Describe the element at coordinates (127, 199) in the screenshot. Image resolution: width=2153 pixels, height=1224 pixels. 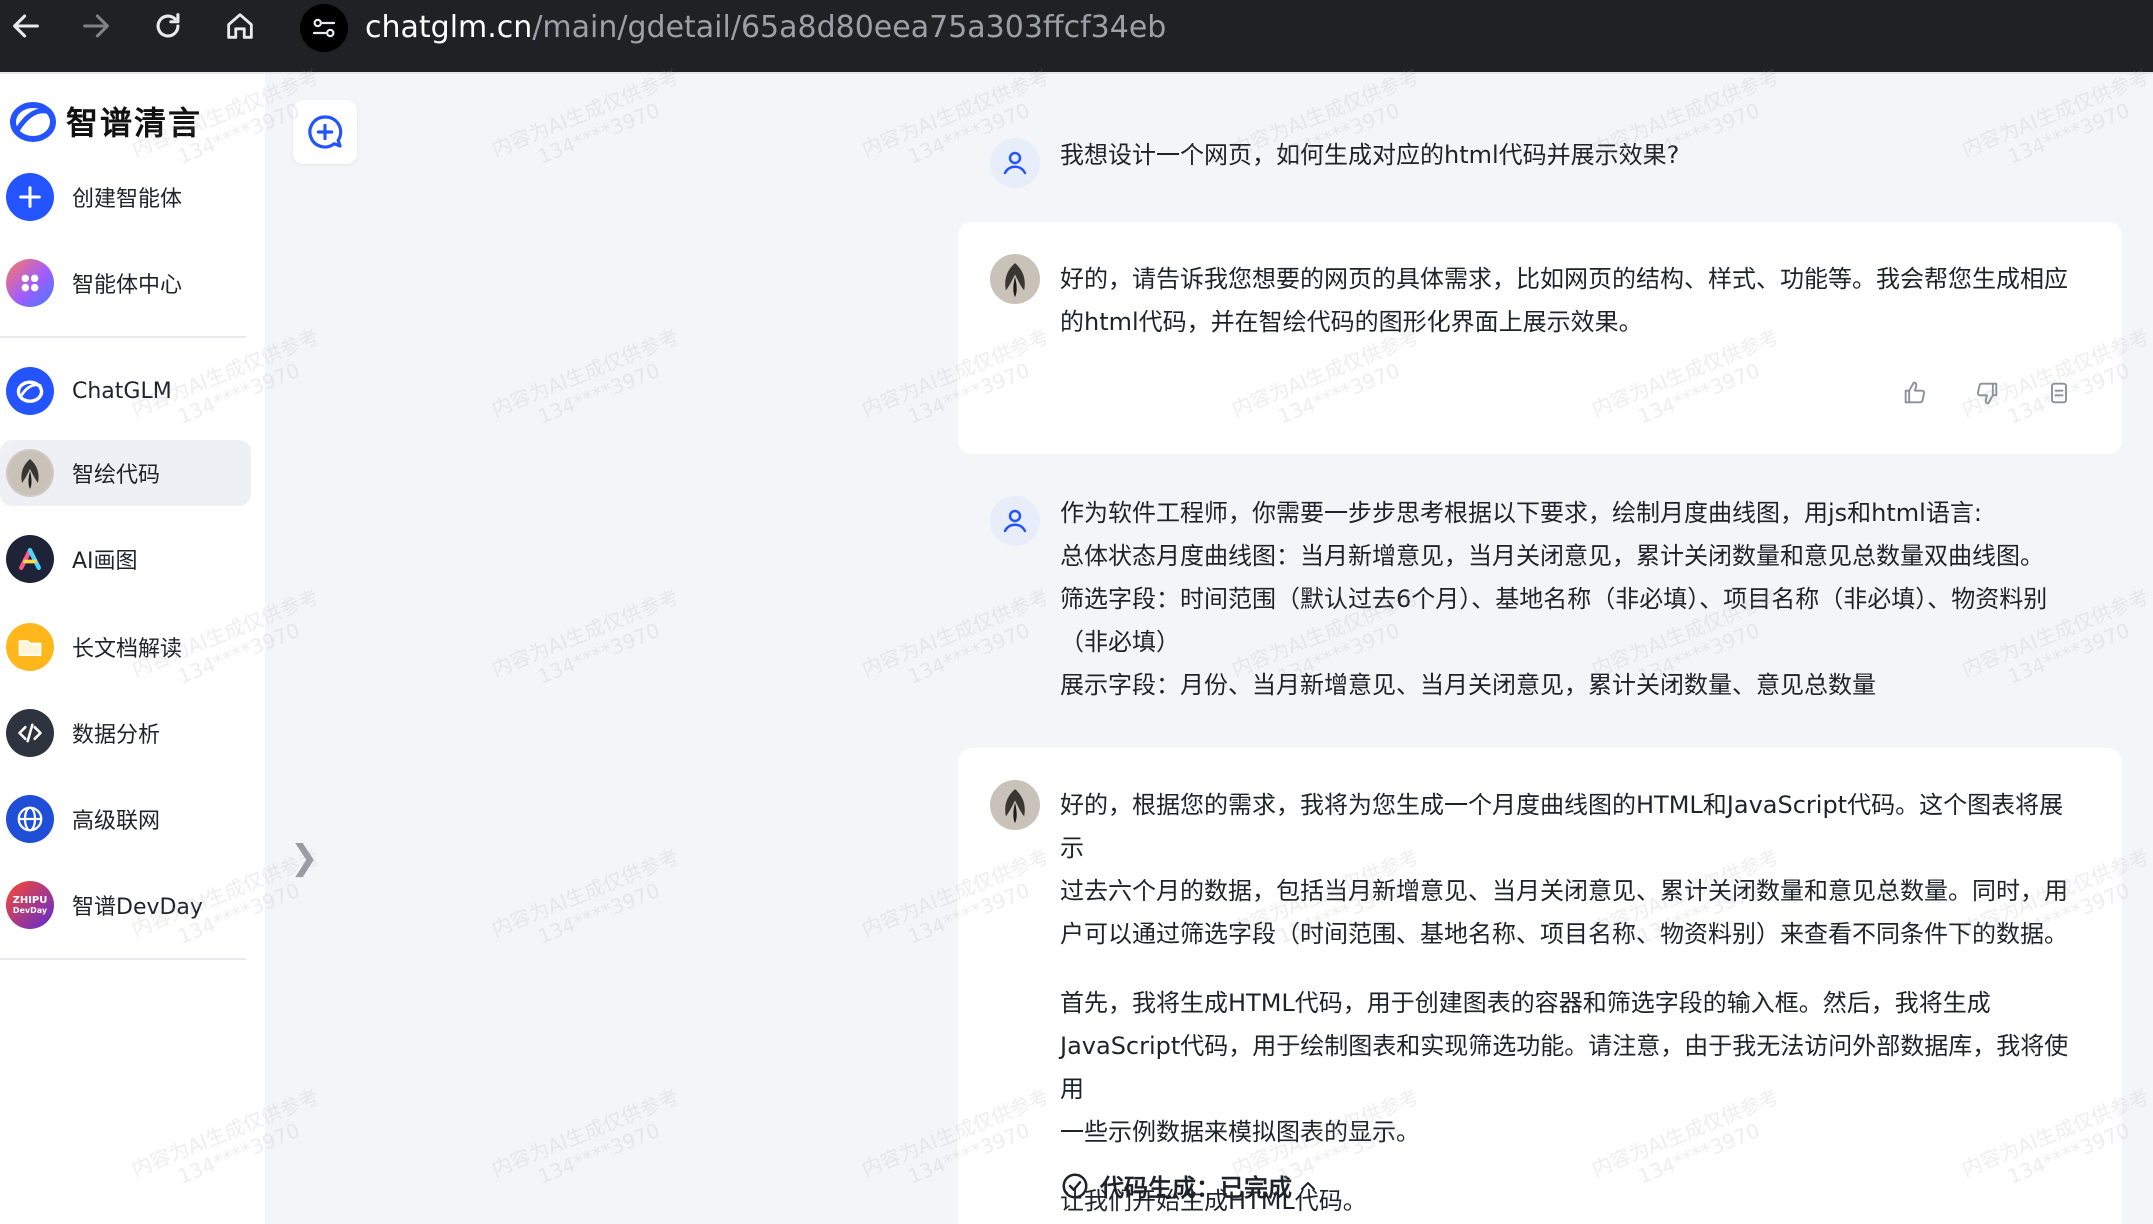
I see `sidebar-item-label: 创建智能体` at that location.